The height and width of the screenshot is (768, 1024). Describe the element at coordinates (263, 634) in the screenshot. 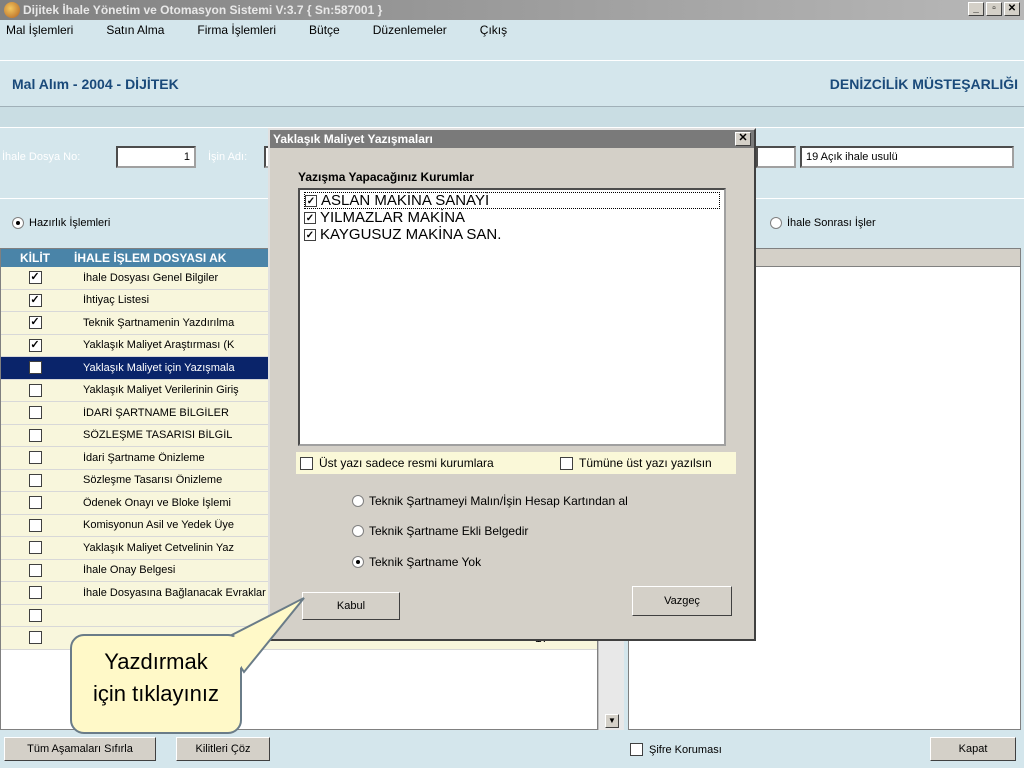

I see `callout-pointer-cover` at that location.